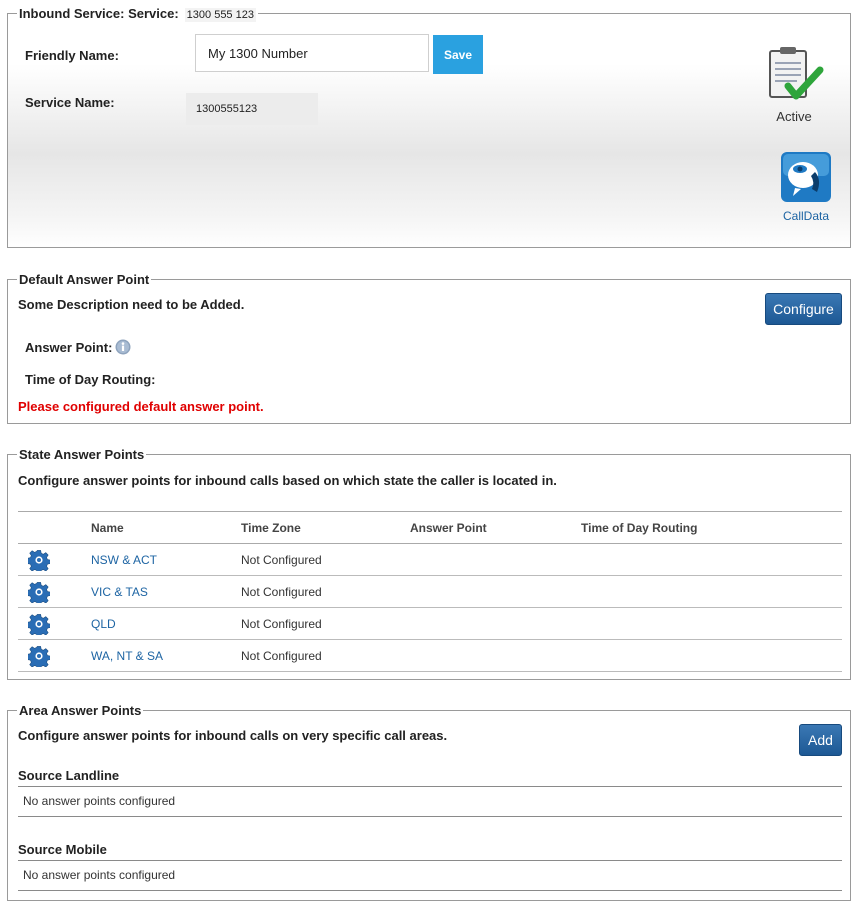  Describe the element at coordinates (166, 527) in the screenshot. I see `column-header-name: Name` at that location.